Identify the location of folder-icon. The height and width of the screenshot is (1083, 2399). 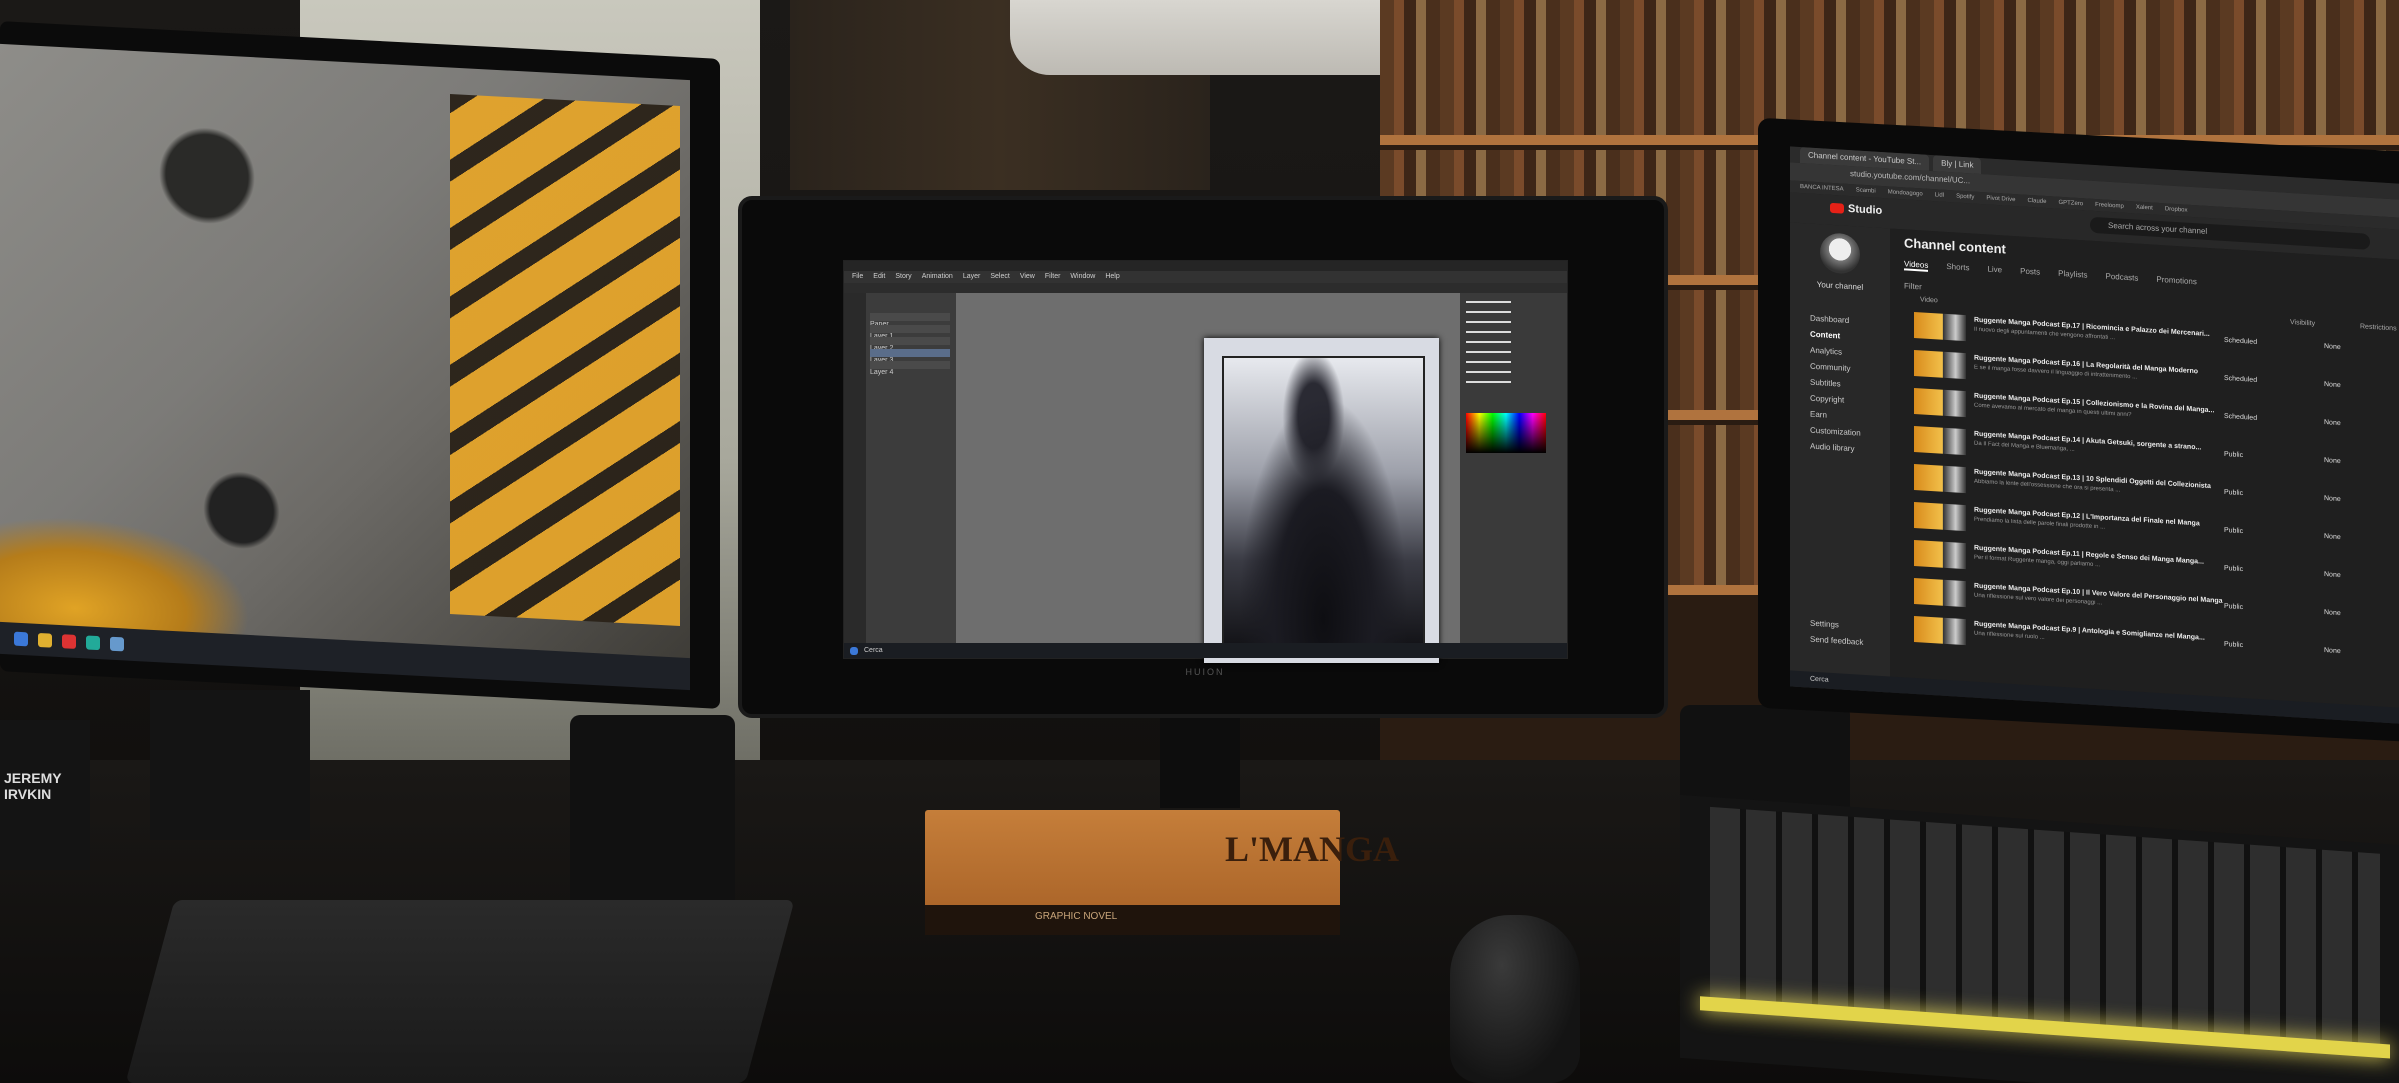
(45, 640).